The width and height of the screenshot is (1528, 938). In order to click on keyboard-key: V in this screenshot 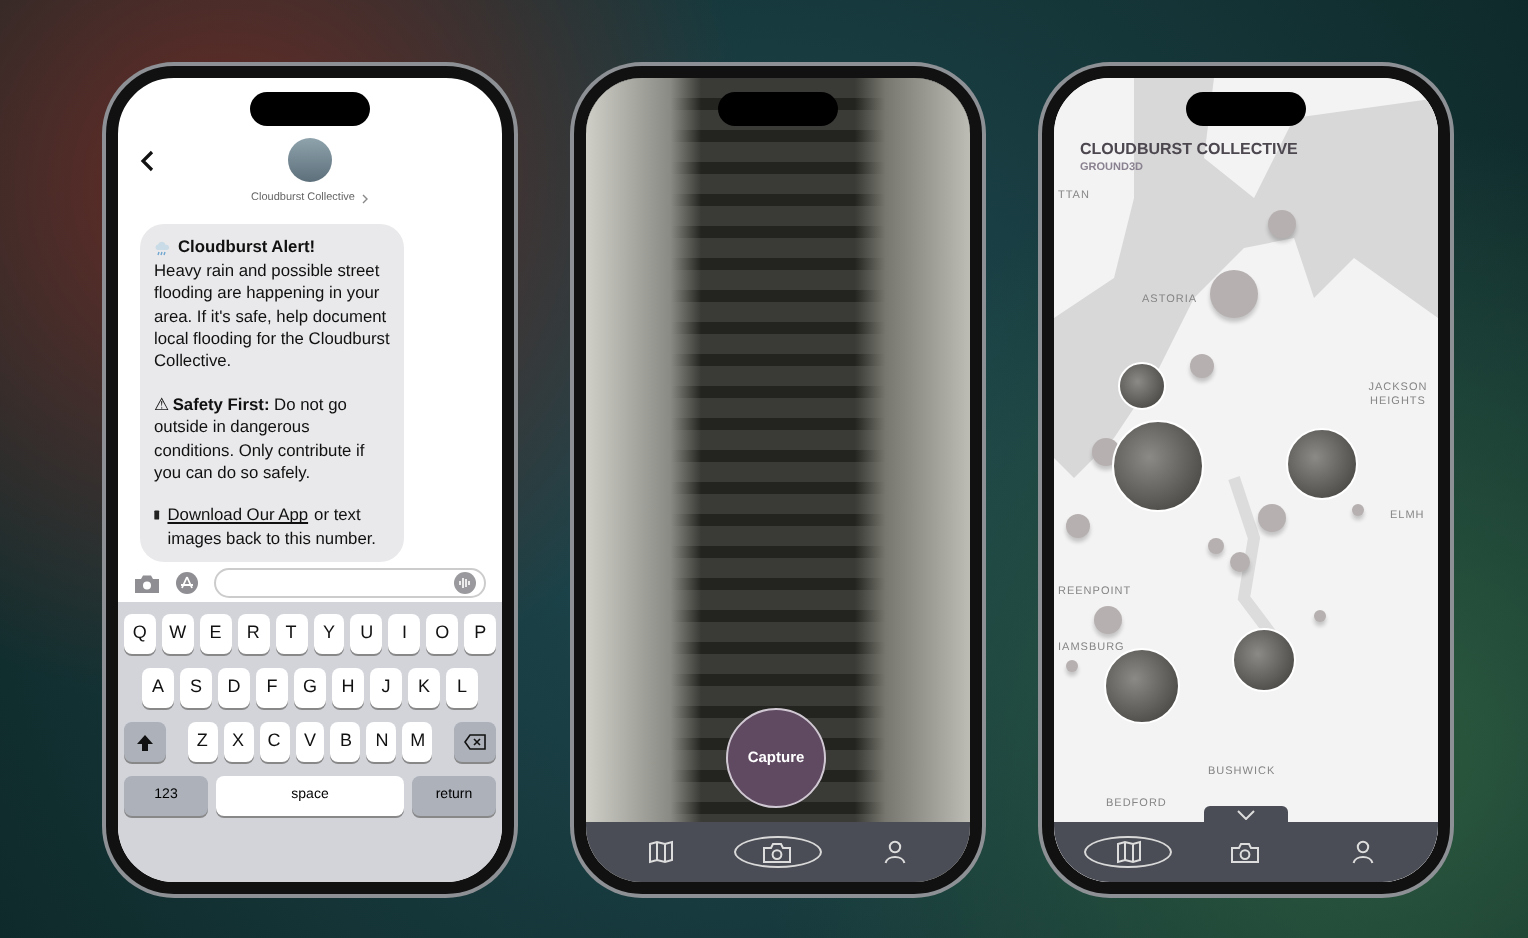, I will do `click(310, 742)`.